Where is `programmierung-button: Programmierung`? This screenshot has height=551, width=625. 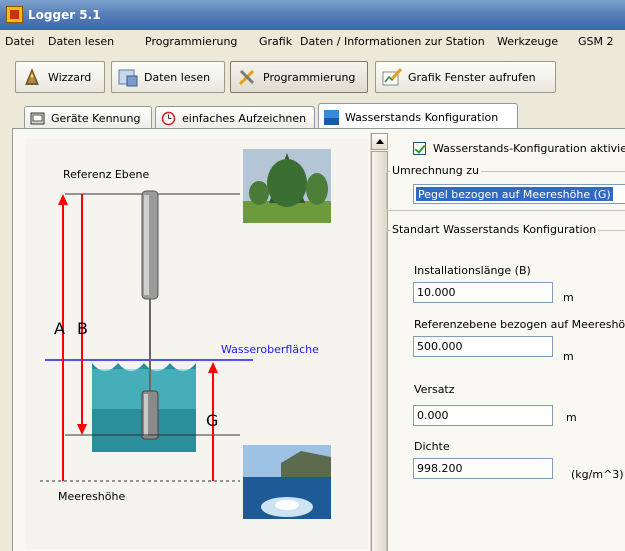 programmierung-button: Programmierung is located at coordinates (299, 77).